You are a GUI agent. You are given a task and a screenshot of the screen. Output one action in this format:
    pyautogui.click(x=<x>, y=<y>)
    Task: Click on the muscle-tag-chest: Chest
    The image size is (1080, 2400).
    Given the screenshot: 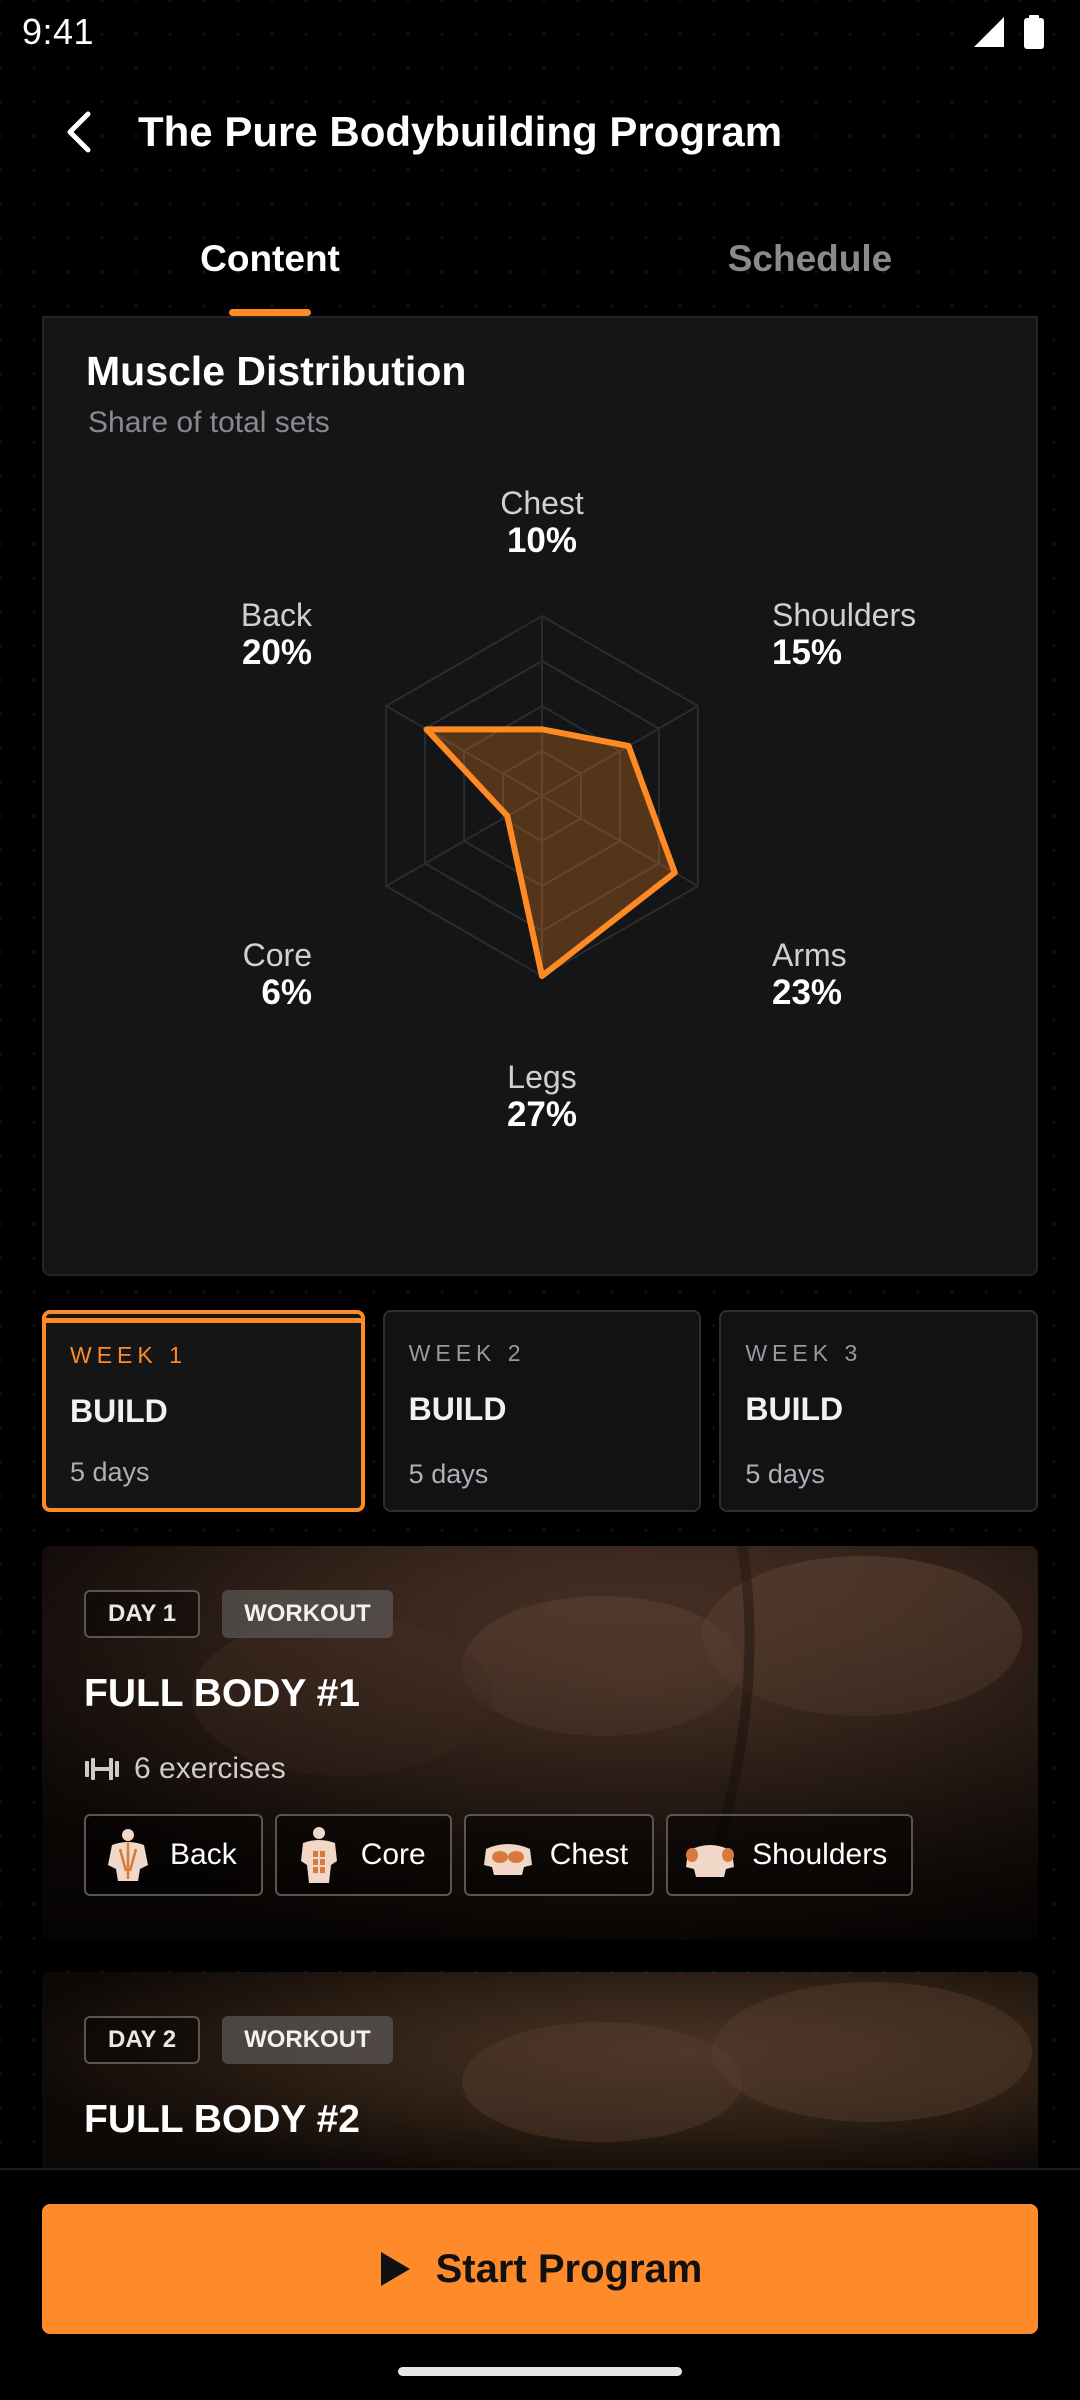 What is the action you would take?
    pyautogui.click(x=559, y=1855)
    